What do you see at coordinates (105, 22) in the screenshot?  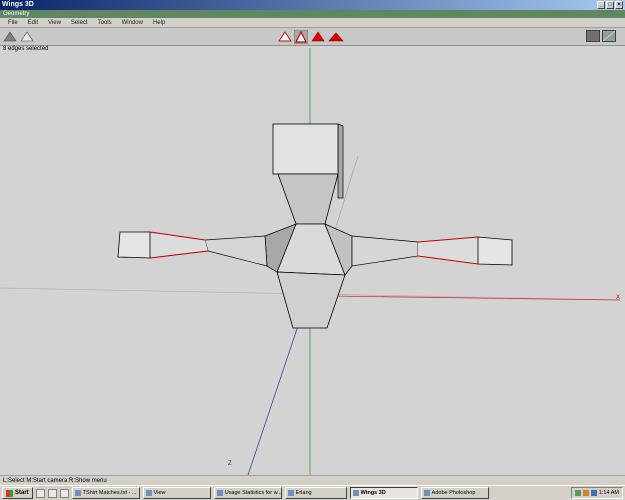 I see `menu-tools: Tools` at bounding box center [105, 22].